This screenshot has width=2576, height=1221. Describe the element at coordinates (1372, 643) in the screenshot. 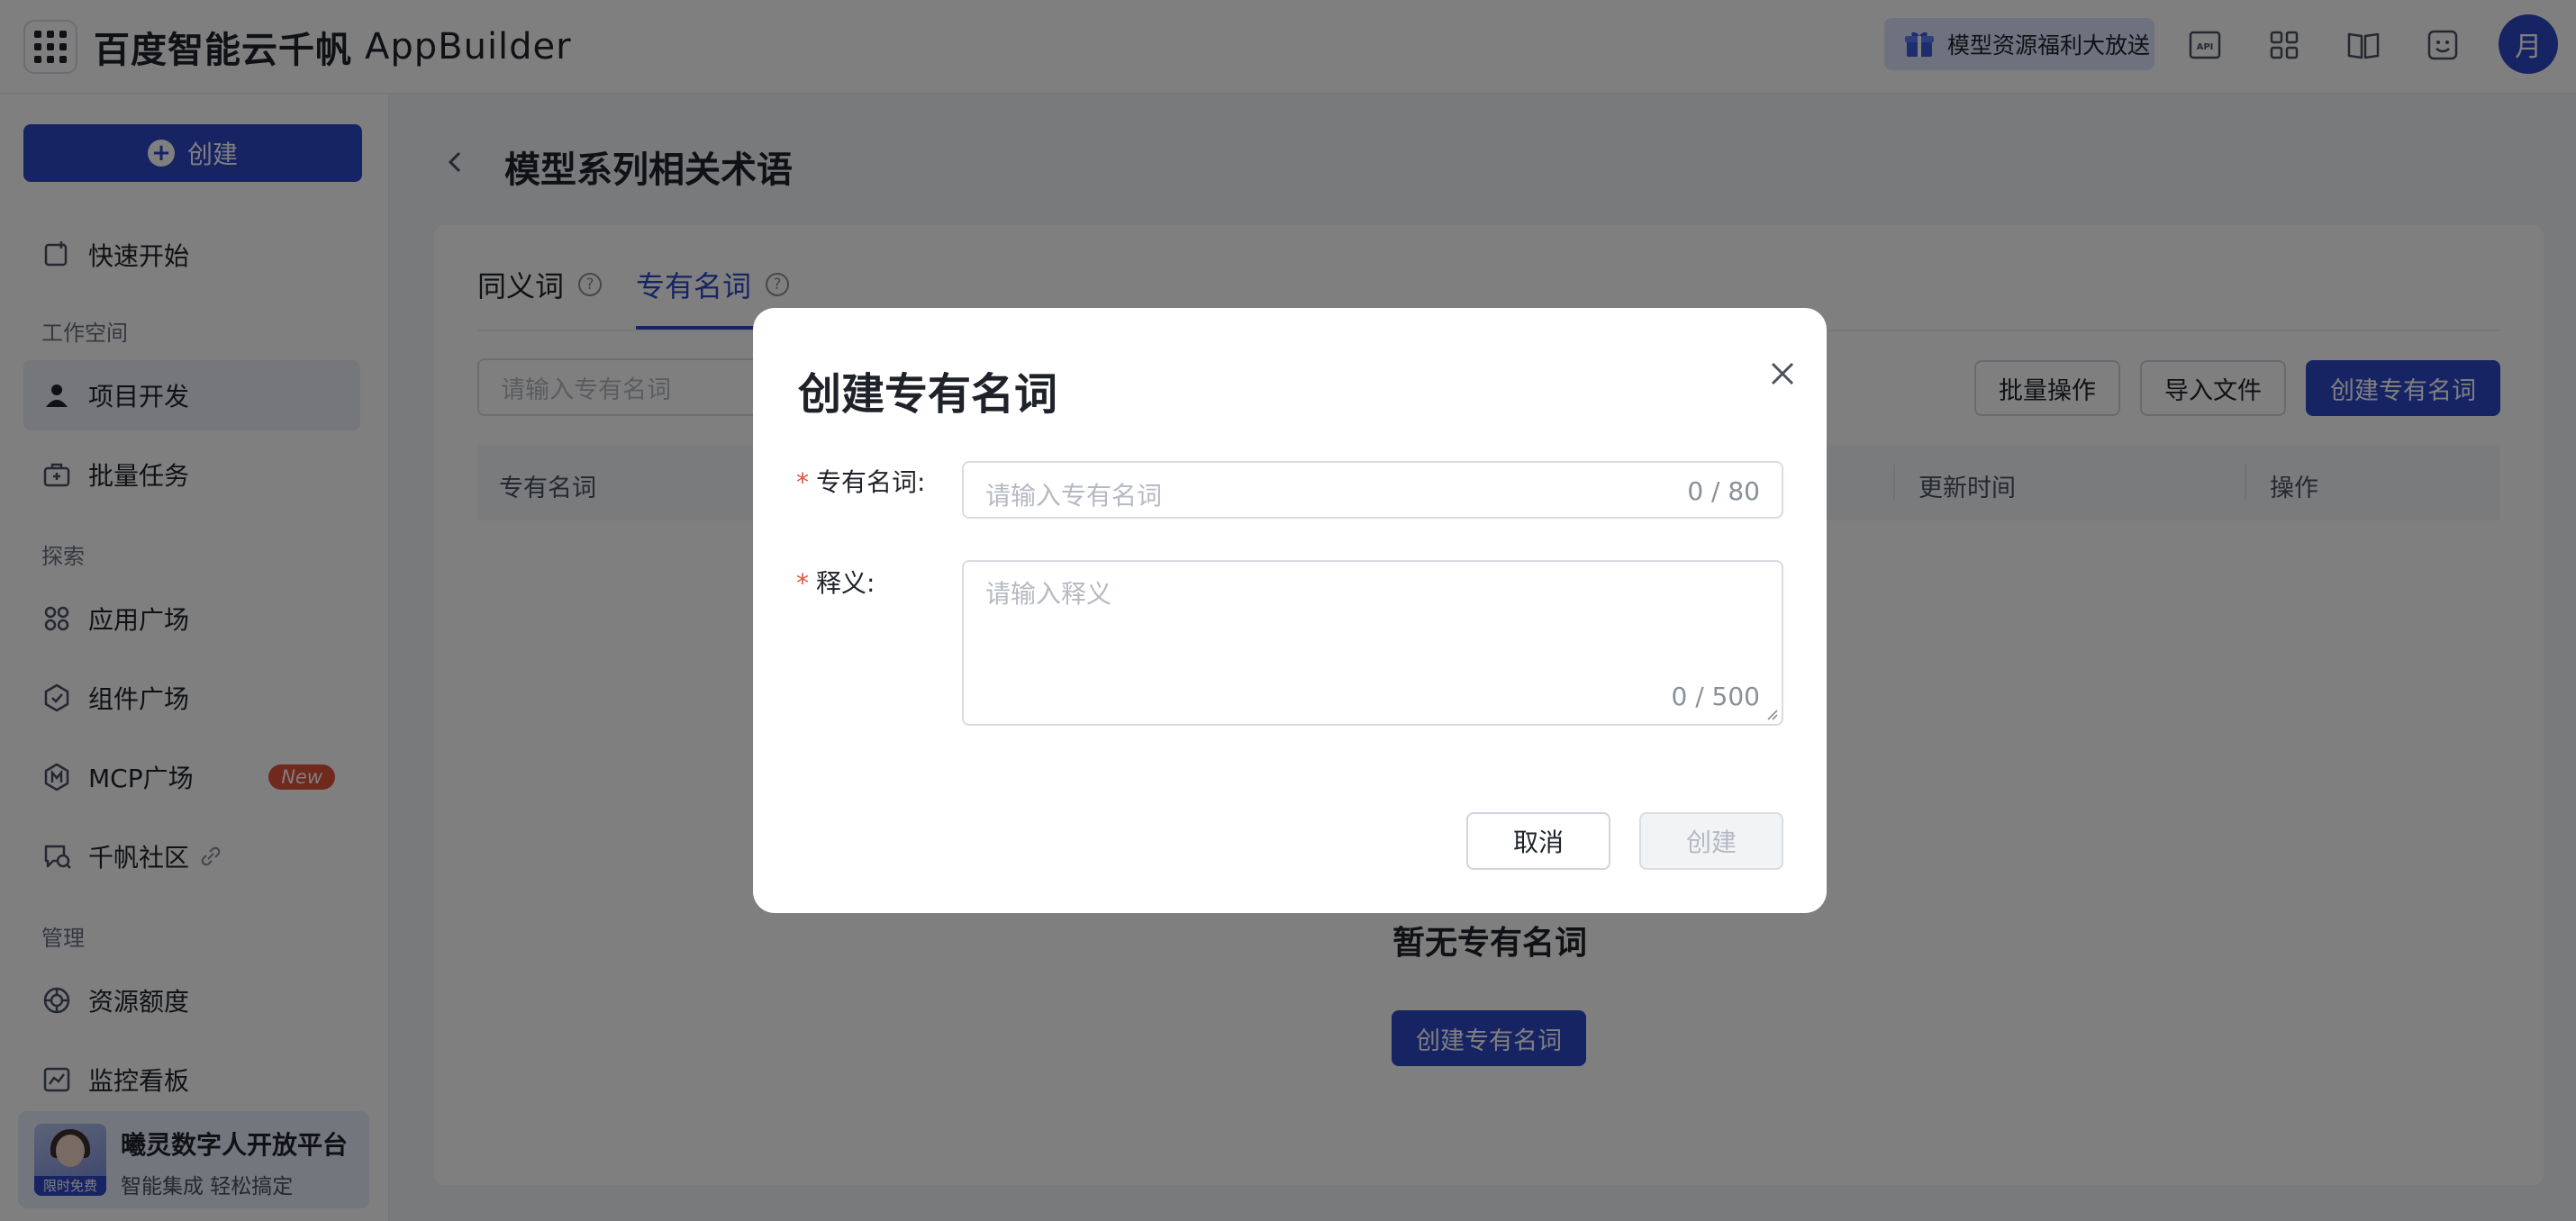

I see `definition-textarea: 请输入释义 0 / 500` at that location.